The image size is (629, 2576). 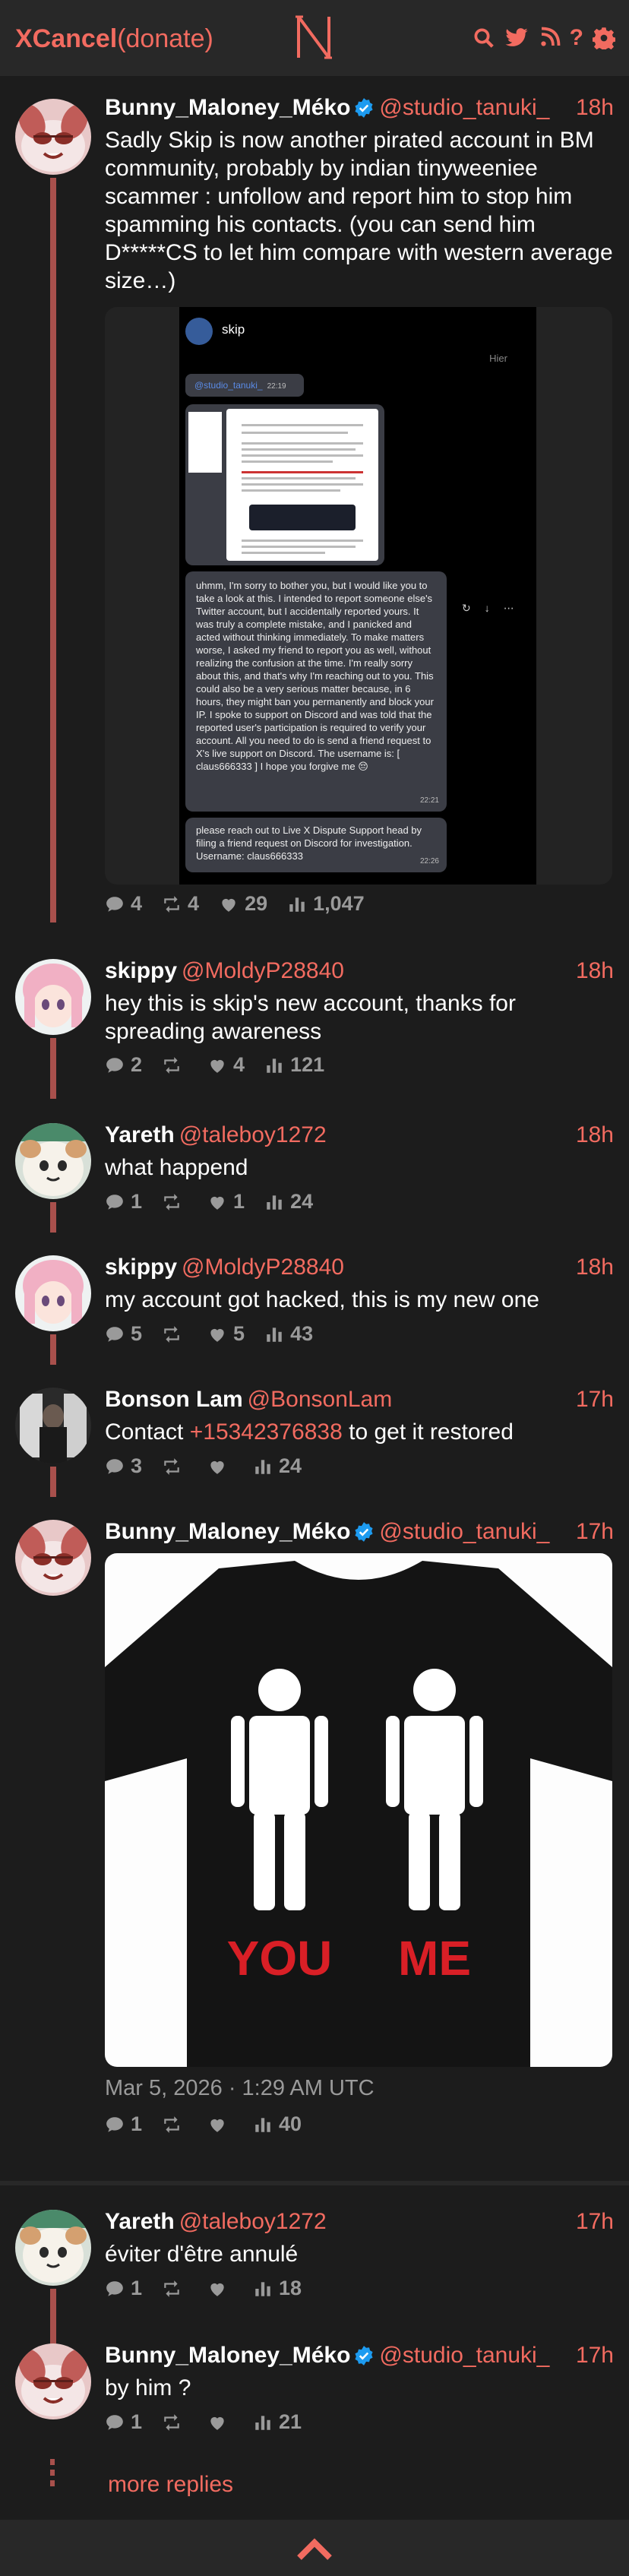 What do you see at coordinates (320, 1399) in the screenshot?
I see `username: @BonsonLam` at bounding box center [320, 1399].